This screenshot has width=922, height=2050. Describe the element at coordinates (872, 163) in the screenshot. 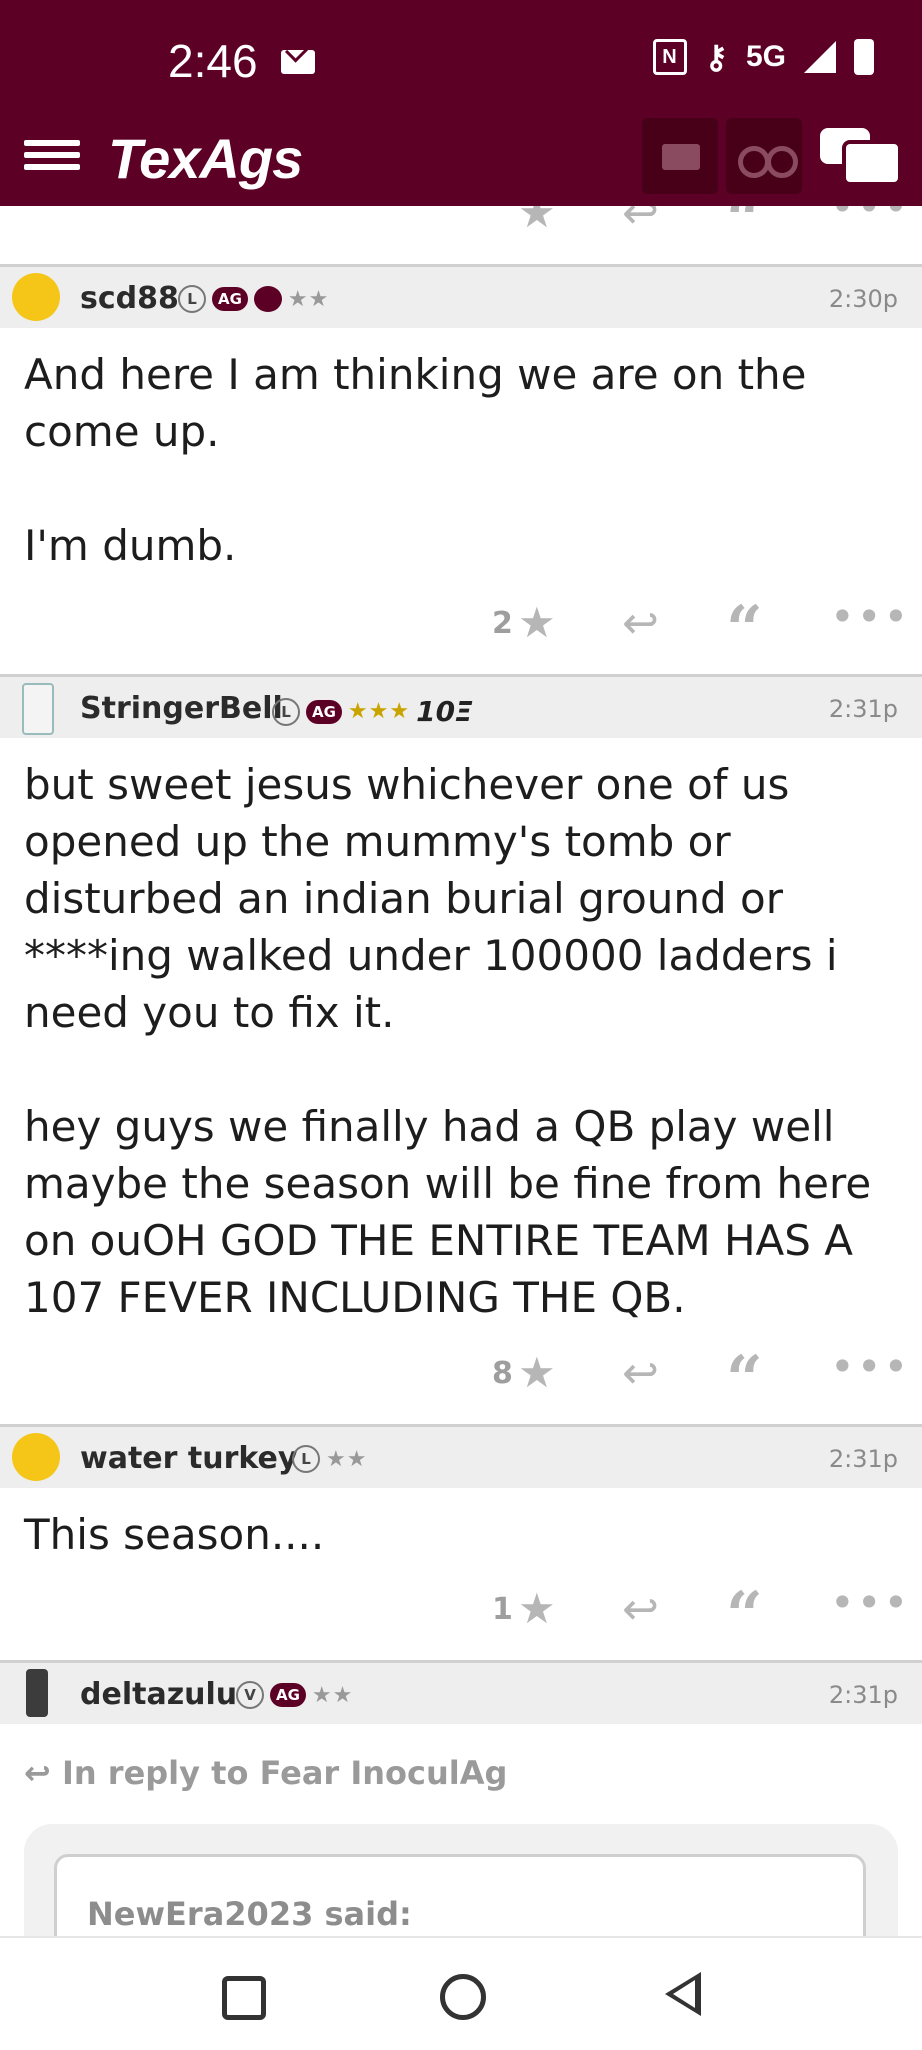

I see `chat-icon-bubble` at that location.